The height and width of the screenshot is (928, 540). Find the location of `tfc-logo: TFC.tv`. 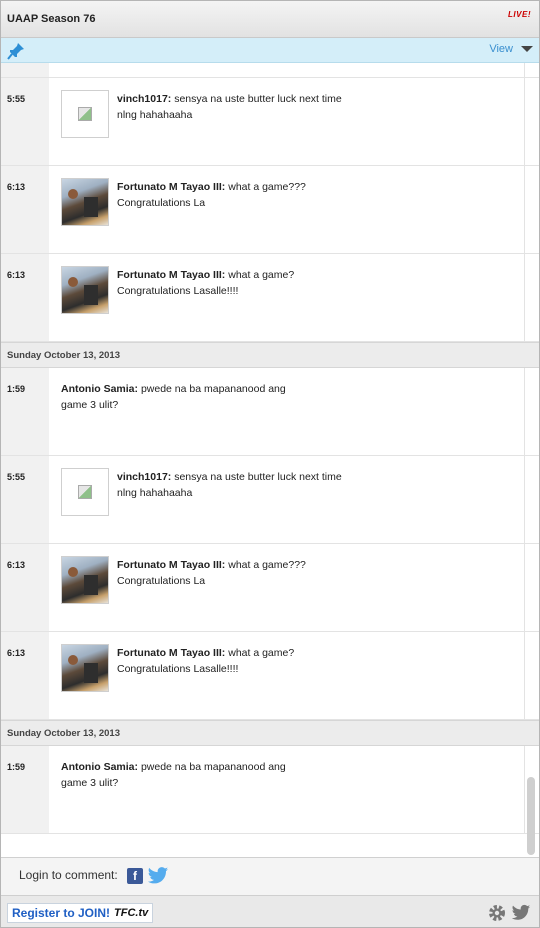

tfc-logo: TFC.tv is located at coordinates (131, 913).